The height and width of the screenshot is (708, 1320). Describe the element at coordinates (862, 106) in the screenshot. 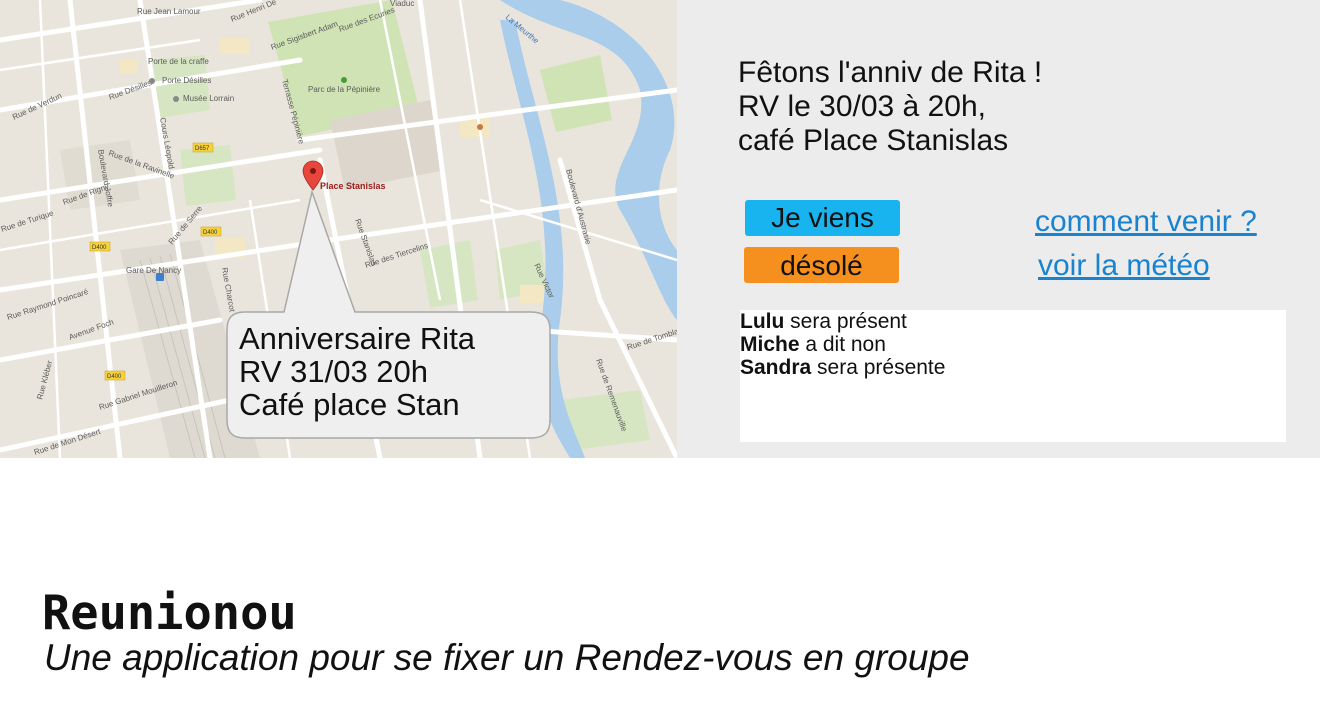

I see `message-line: RV le 30/03 à 20h,` at that location.